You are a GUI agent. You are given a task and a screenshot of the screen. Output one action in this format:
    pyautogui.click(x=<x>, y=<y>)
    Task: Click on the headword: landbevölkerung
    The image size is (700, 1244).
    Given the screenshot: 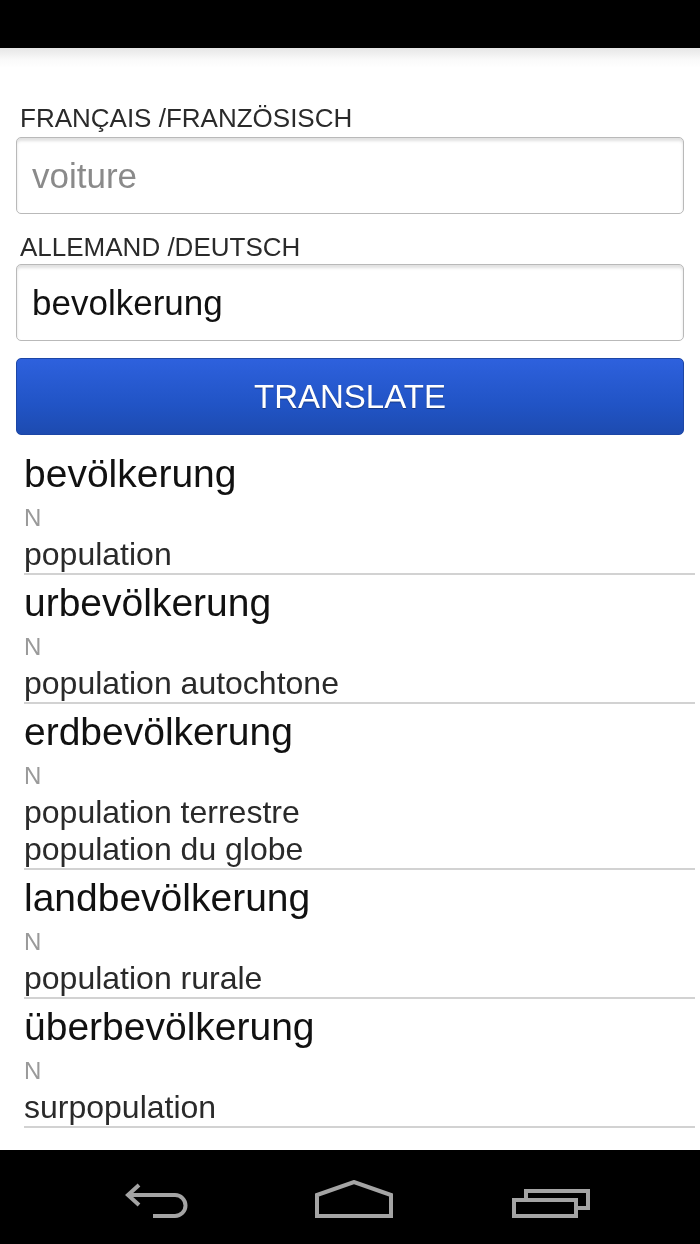 What is the action you would take?
    pyautogui.click(x=167, y=898)
    